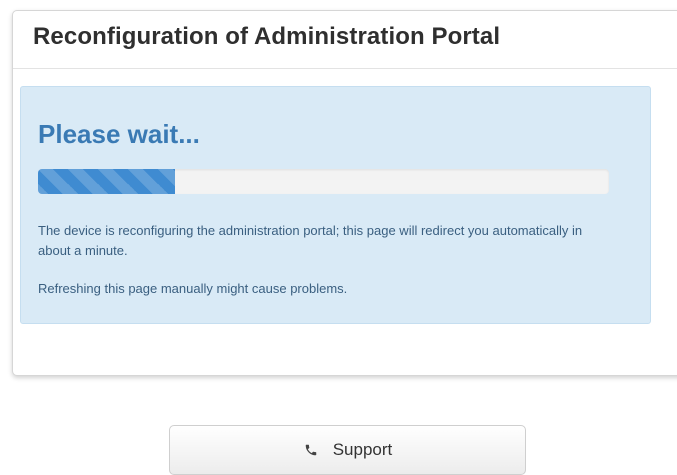  I want to click on panel-title: Reconfiguration of Administration Portal, so click(267, 36).